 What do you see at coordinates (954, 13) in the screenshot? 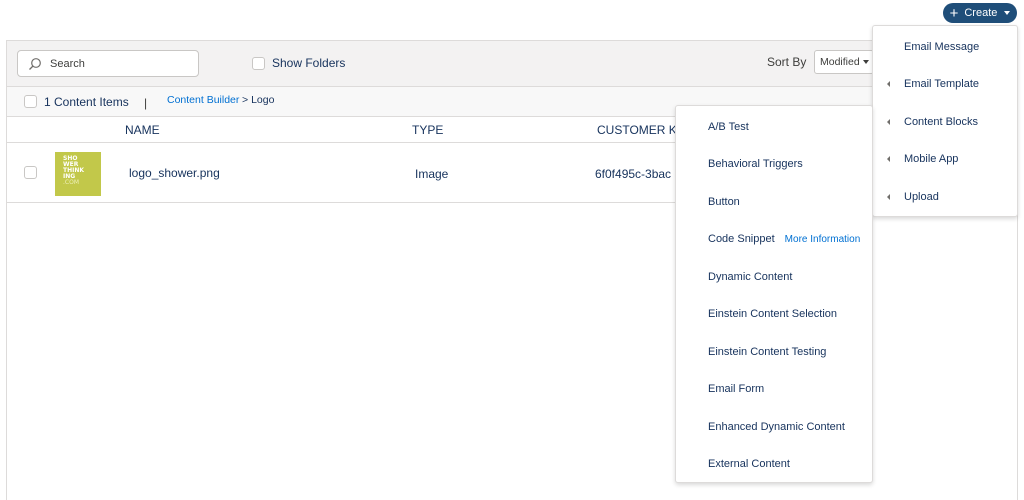
I see `plus-icon: +` at bounding box center [954, 13].